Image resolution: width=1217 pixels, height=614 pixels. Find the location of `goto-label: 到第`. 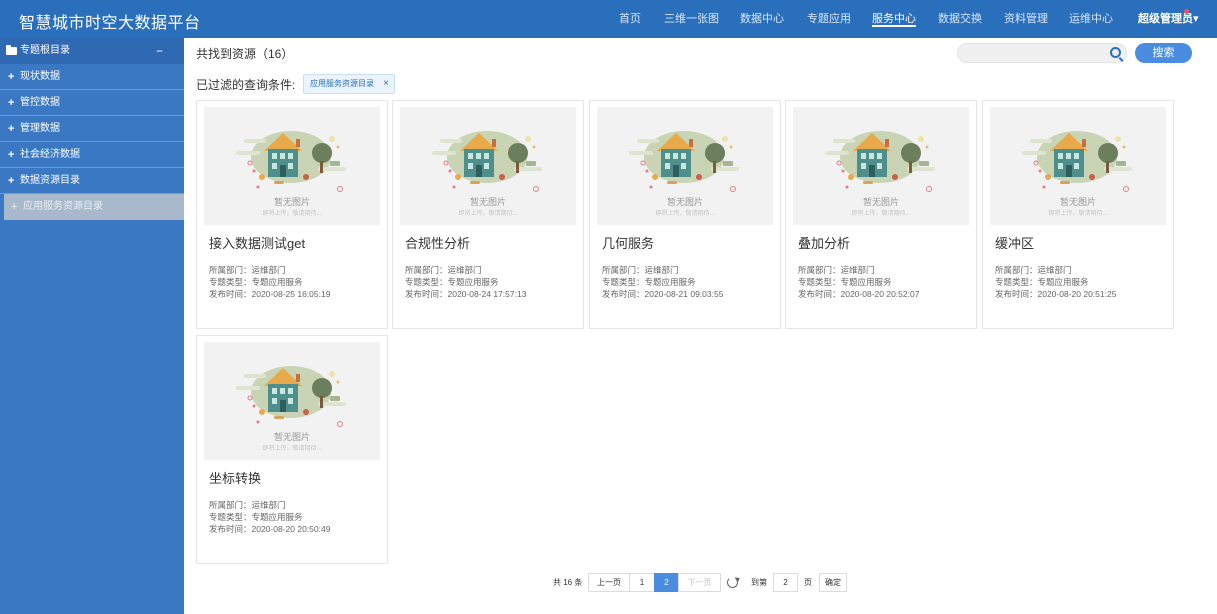

goto-label: 到第 is located at coordinates (759, 582).